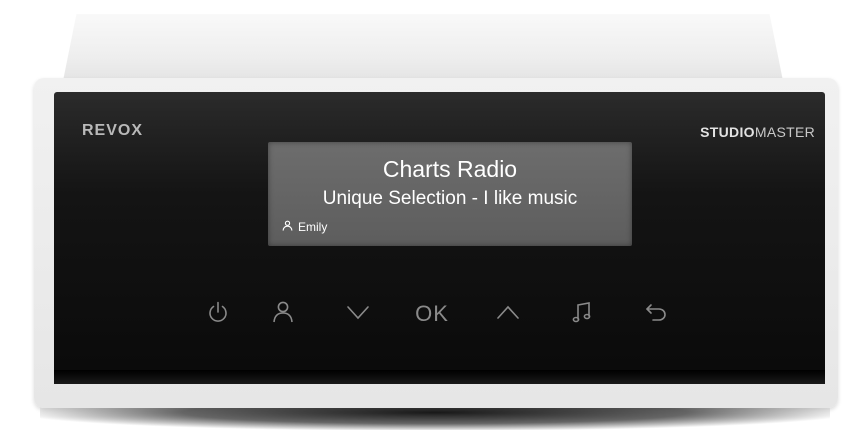  I want to click on control-bar: OK, so click(450, 316).